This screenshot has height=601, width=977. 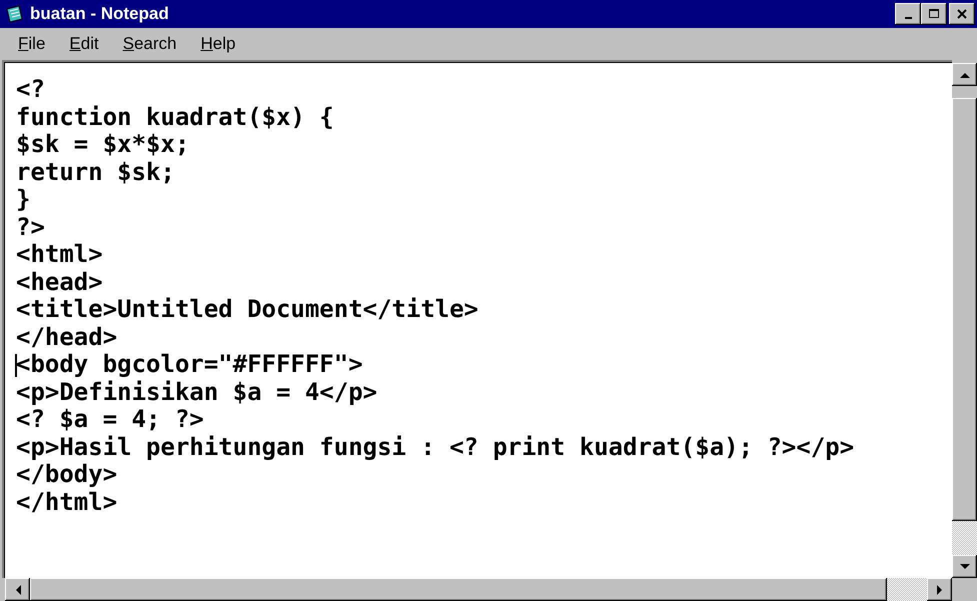 I want to click on maximize-button, so click(x=934, y=14).